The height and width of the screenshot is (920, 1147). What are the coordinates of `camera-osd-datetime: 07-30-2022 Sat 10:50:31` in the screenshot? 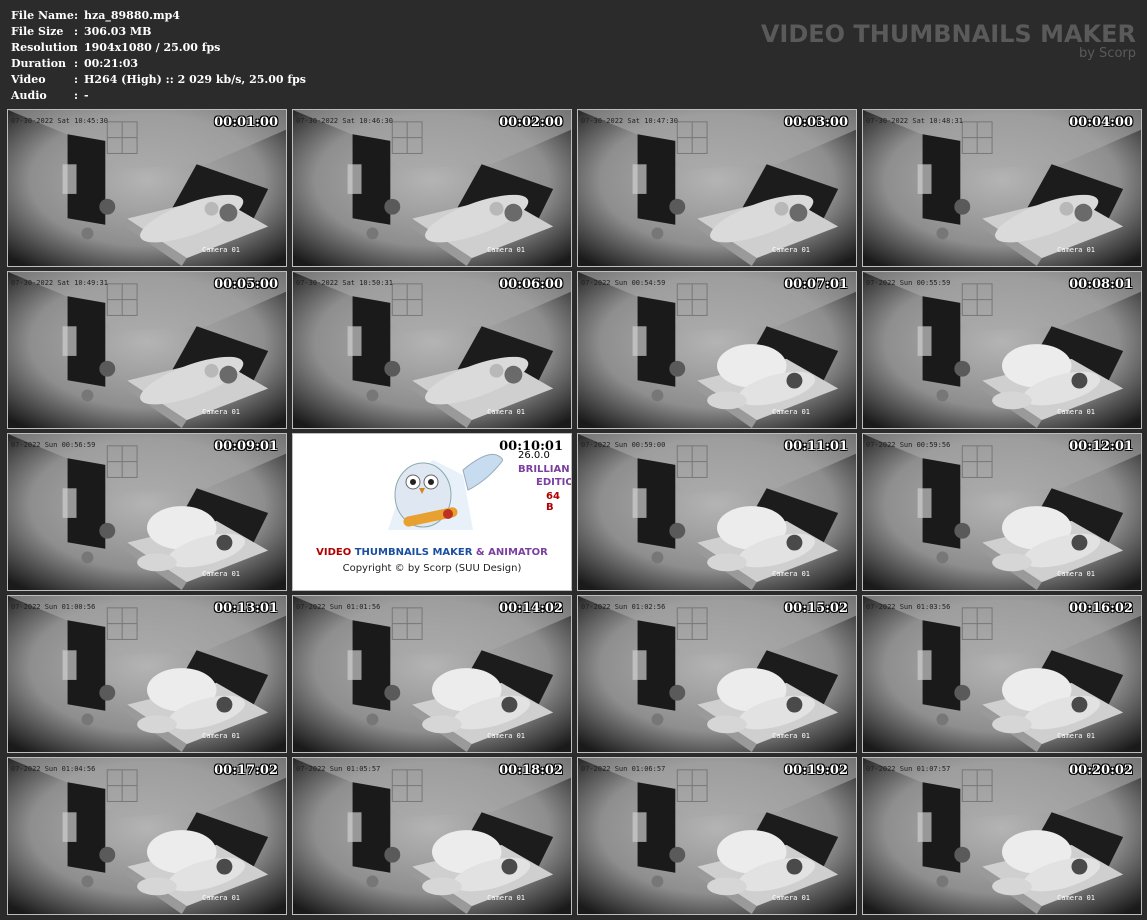 It's located at (344, 283).